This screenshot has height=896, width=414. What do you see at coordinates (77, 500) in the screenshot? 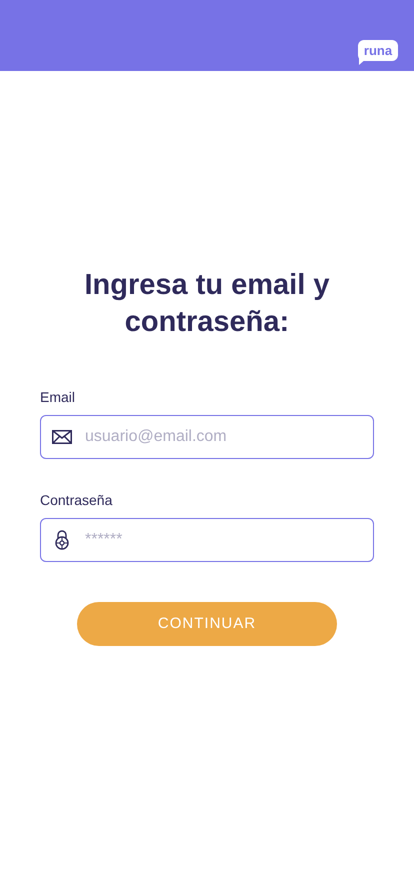
I see `field-label: Contraseña` at bounding box center [77, 500].